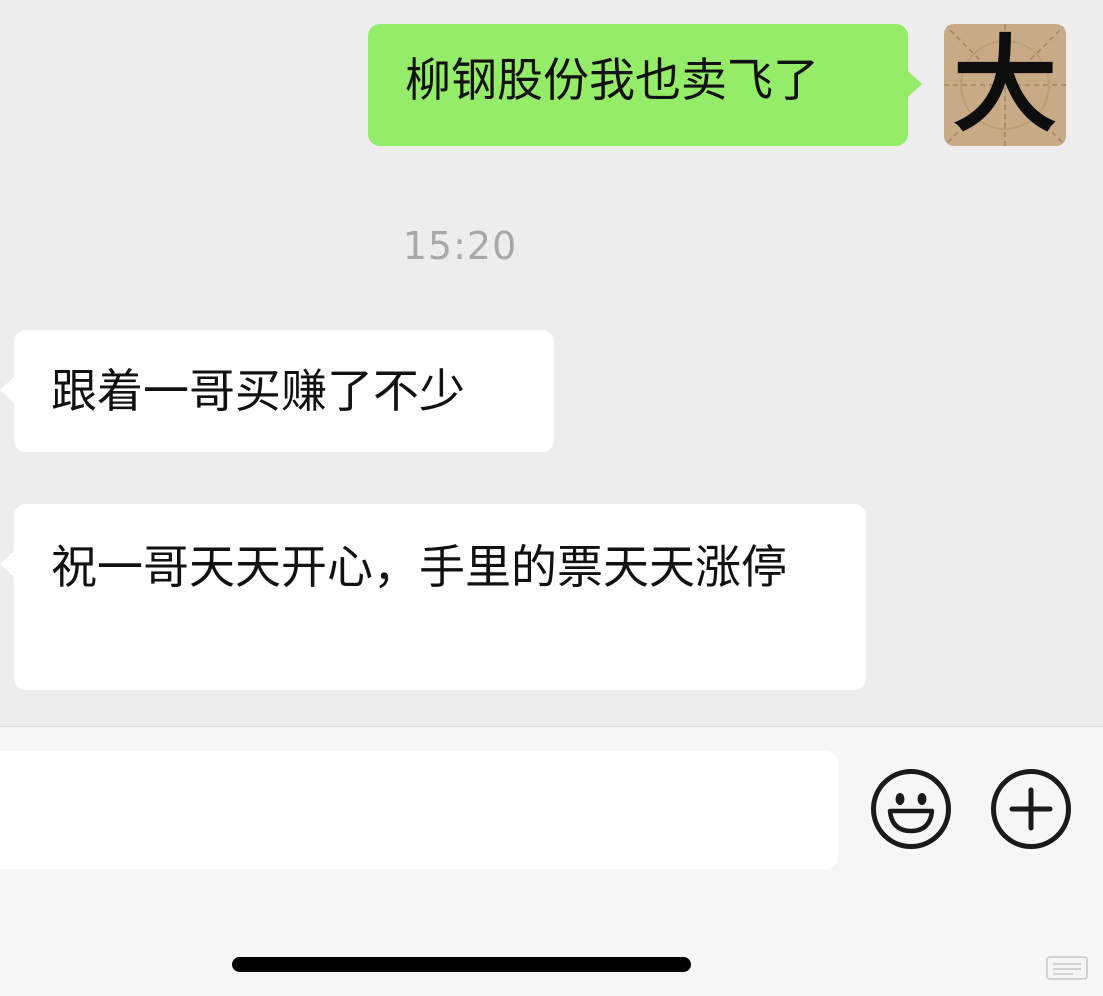 Image resolution: width=1103 pixels, height=996 pixels. I want to click on message-timestamp: 15:20, so click(460, 246).